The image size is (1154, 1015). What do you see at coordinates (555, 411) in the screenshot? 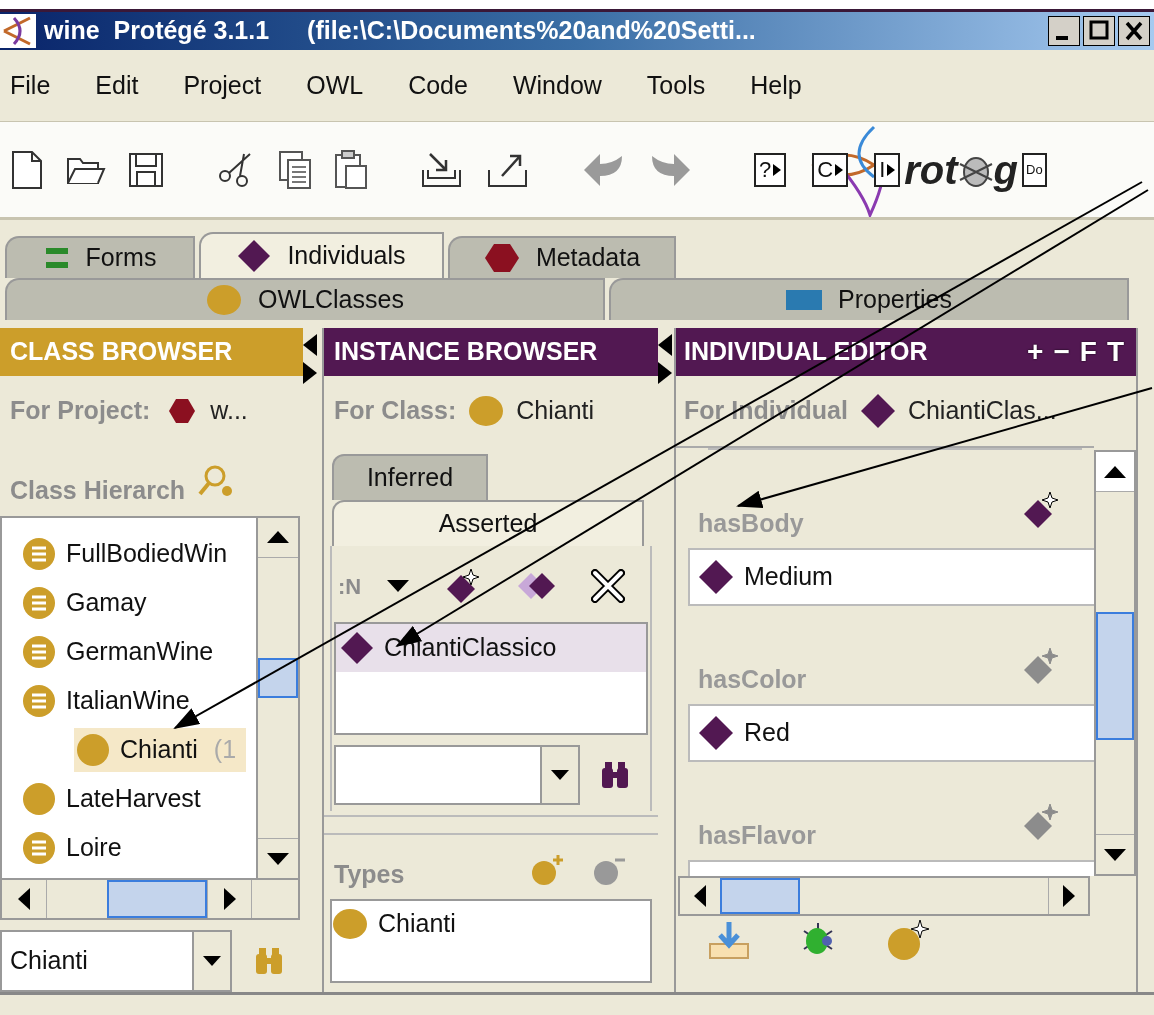
I see `class-name: Chianti` at bounding box center [555, 411].